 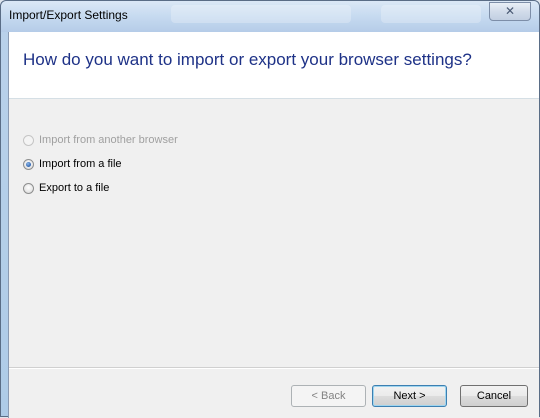 I want to click on window-title: Import/Export Settings, so click(x=68, y=15).